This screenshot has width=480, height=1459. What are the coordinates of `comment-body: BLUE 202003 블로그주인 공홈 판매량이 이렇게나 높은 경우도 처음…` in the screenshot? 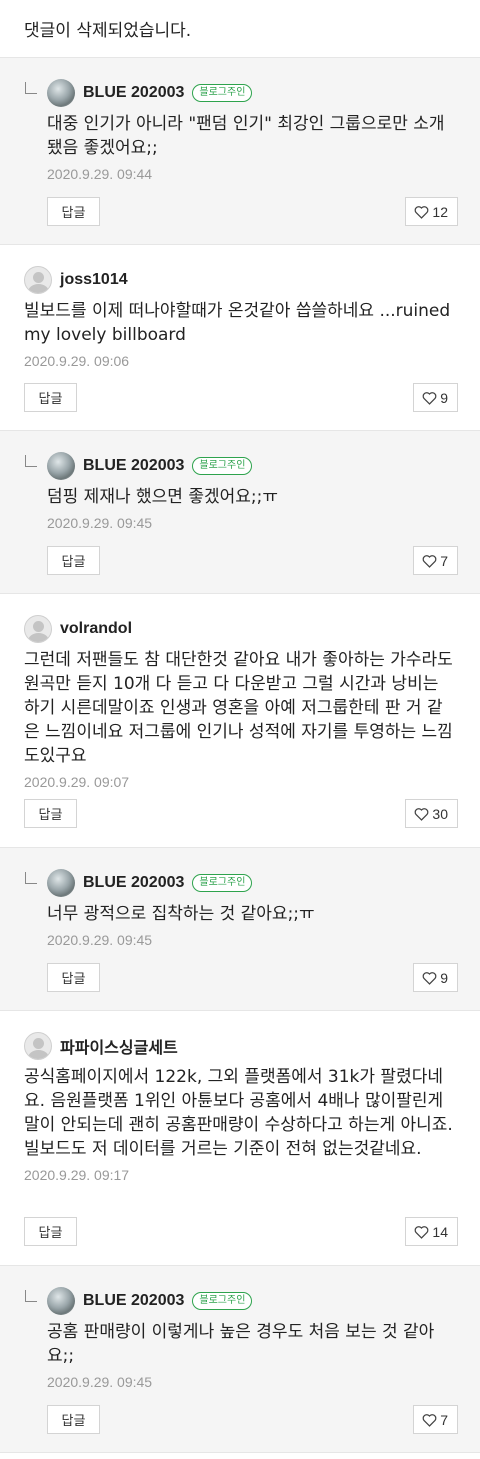 It's located at (252, 1339).